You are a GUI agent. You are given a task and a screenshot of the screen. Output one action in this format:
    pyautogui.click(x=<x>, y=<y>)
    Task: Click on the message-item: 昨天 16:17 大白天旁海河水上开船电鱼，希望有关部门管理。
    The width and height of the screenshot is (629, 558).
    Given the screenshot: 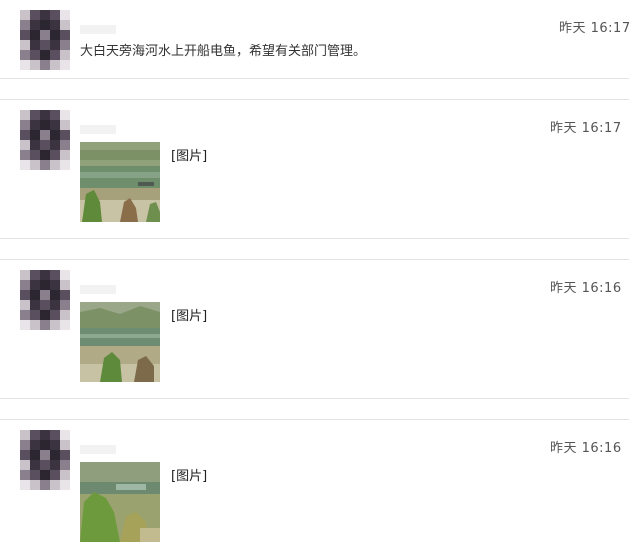 What is the action you would take?
    pyautogui.click(x=314, y=39)
    